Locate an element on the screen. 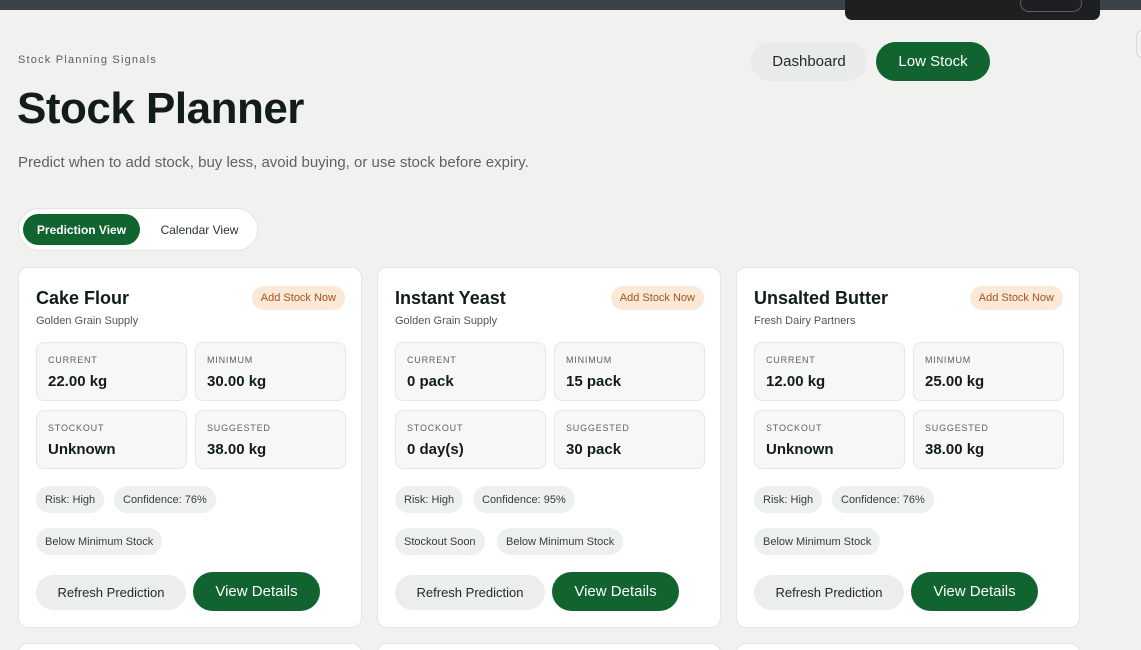 The width and height of the screenshot is (1141, 650). minimum-stat: MINIMUM 15 pack is located at coordinates (629, 371).